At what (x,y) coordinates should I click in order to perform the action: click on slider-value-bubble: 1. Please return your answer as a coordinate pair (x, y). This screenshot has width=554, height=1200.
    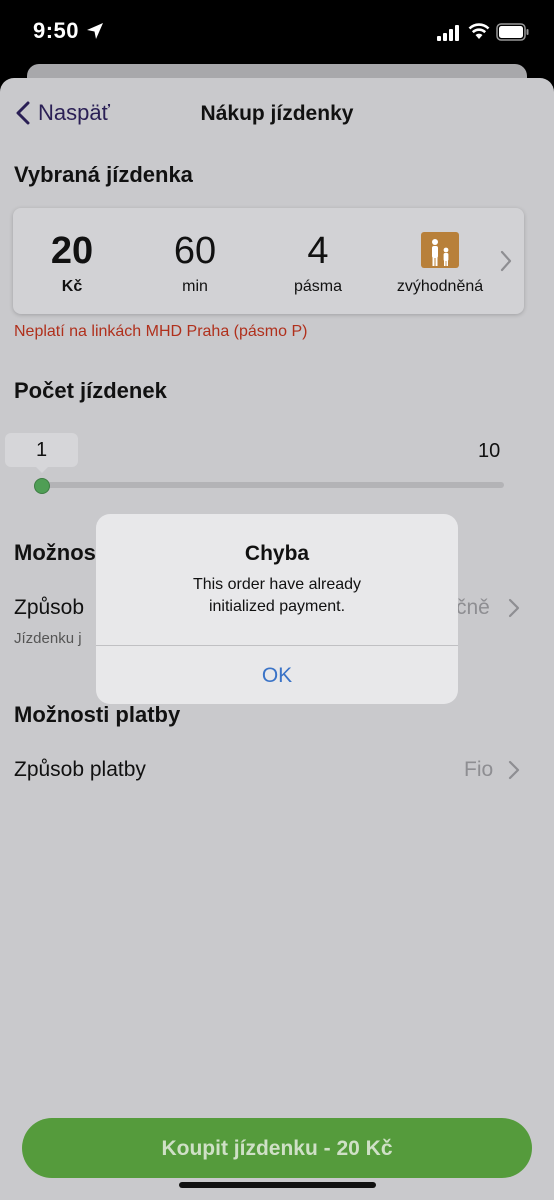
    Looking at the image, I should click on (41, 453).